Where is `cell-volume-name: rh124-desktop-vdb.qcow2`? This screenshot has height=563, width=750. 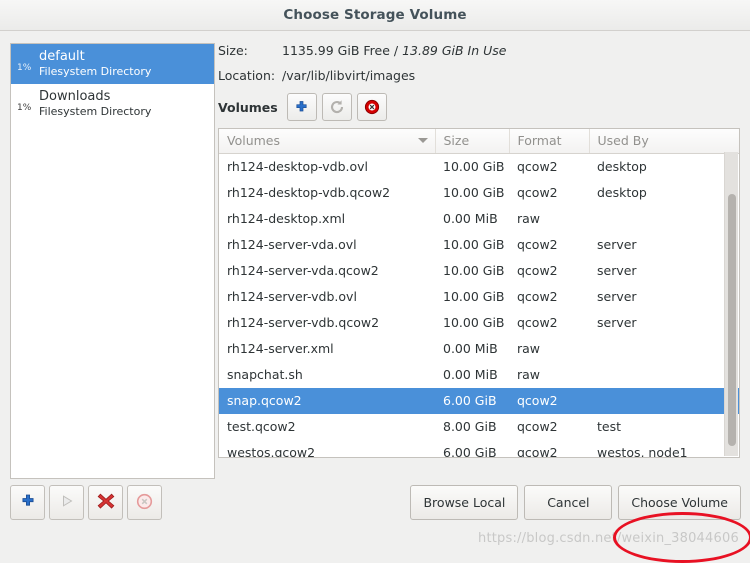 cell-volume-name: rh124-desktop-vdb.qcow2 is located at coordinates (309, 192).